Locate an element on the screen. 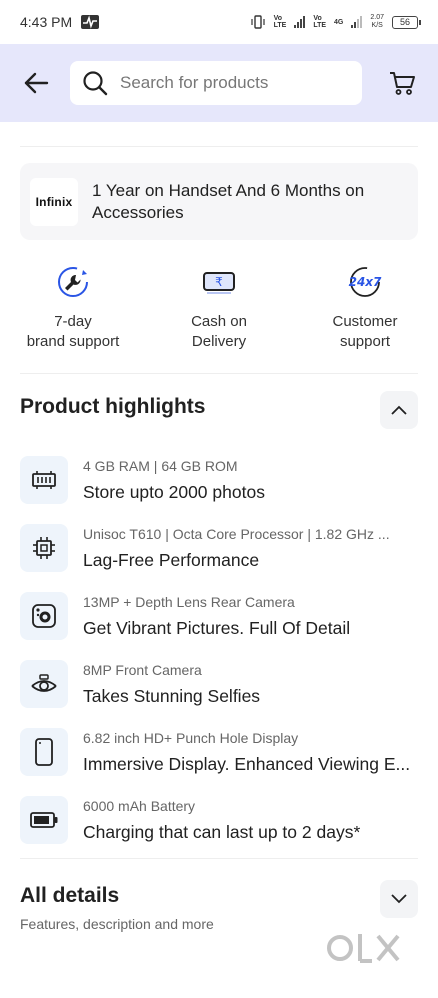 The height and width of the screenshot is (998, 438). status-indicators: Vo LTE Vo LTE 4G 2.07 K/S 56 is located at coordinates (335, 22).